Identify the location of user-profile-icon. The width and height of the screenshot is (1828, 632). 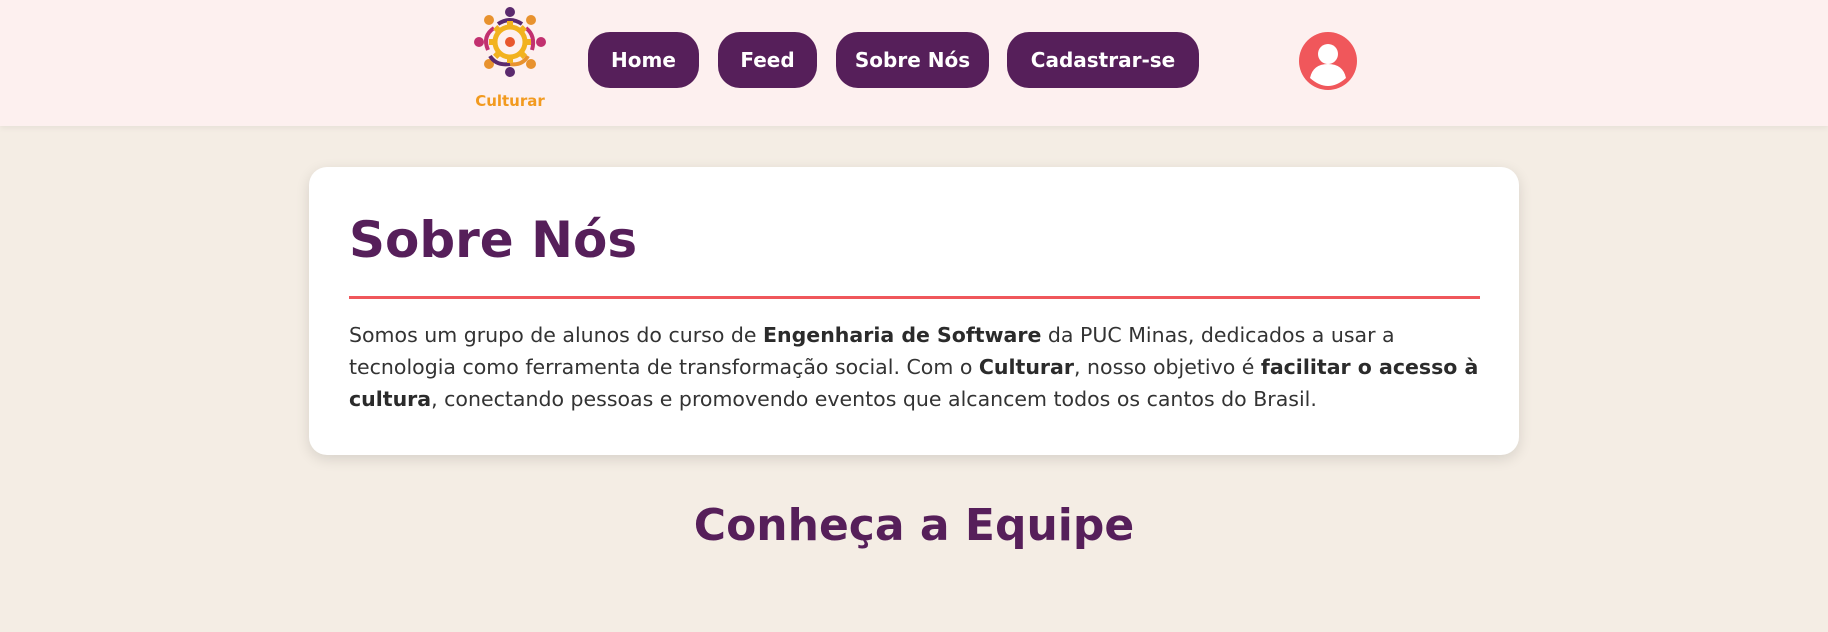
(1328, 61).